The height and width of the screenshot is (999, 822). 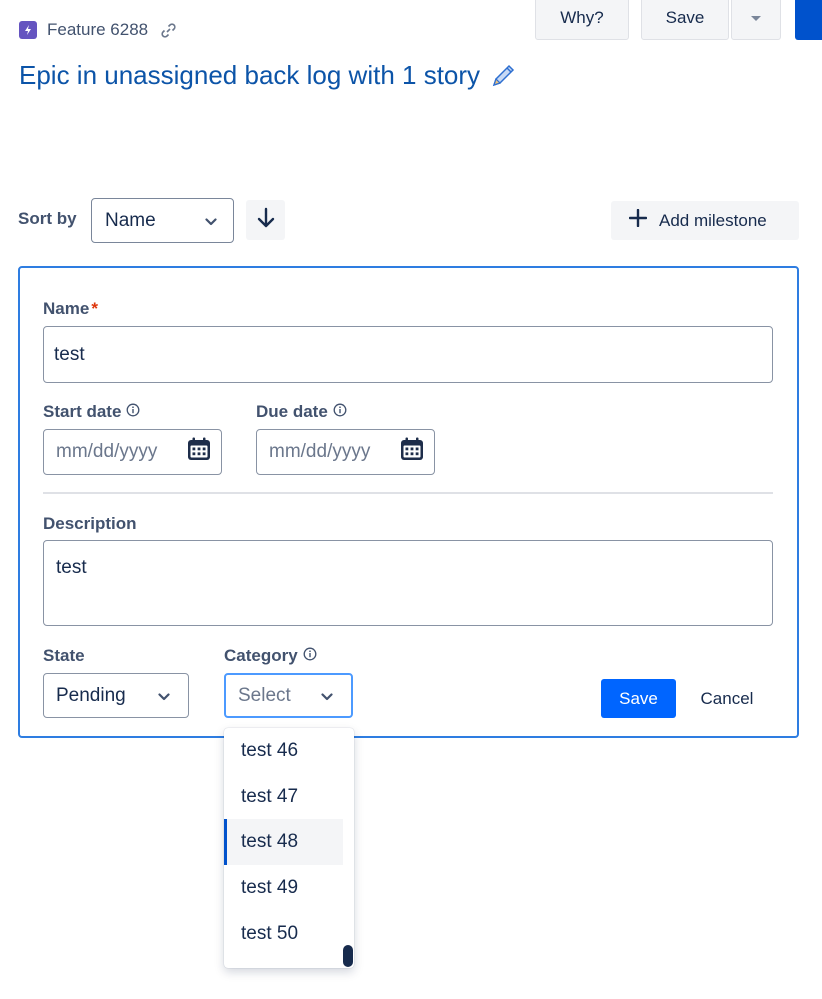 I want to click on page-title: Epic in unassigned back log with 1 story, so click(x=267, y=75).